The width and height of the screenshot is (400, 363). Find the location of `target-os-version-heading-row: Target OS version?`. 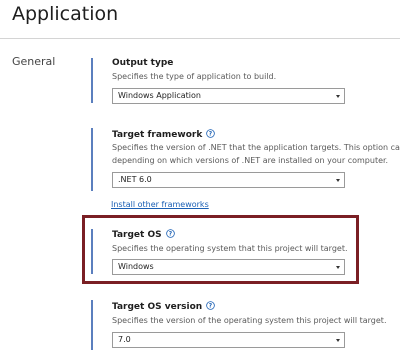

target-os-version-heading-row: Target OS version? is located at coordinates (163, 306).